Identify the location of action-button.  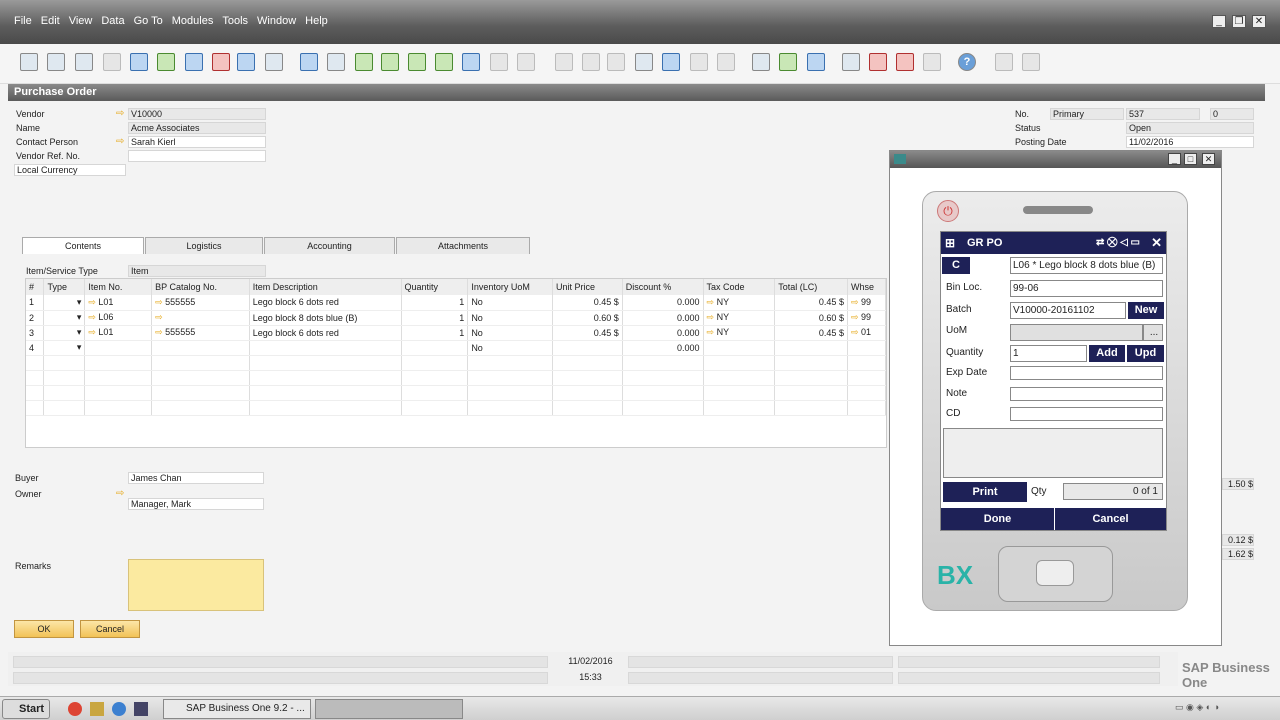
(1055, 573).